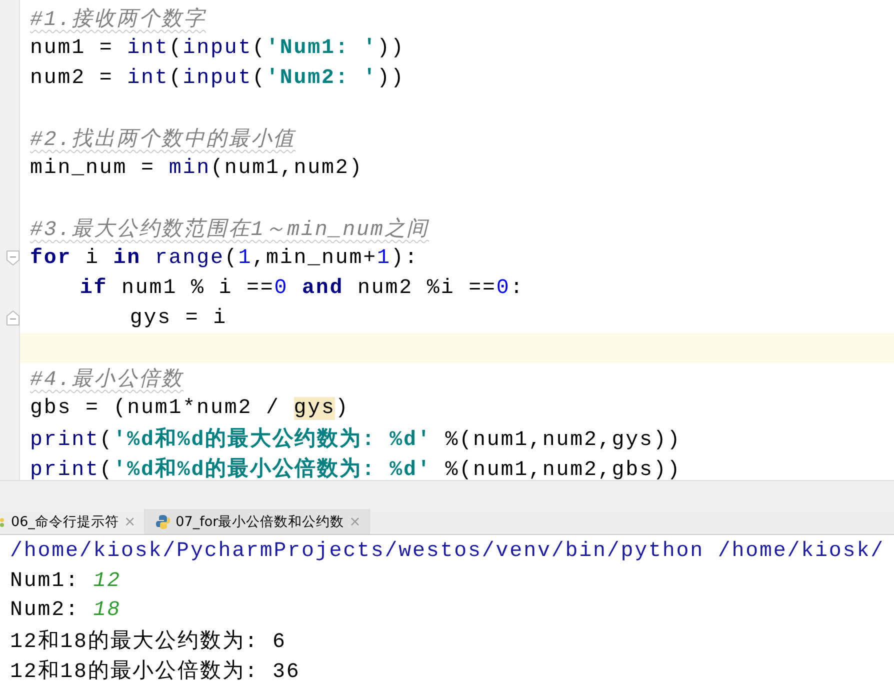  Describe the element at coordinates (51, 258) in the screenshot. I see `keyword: for` at that location.